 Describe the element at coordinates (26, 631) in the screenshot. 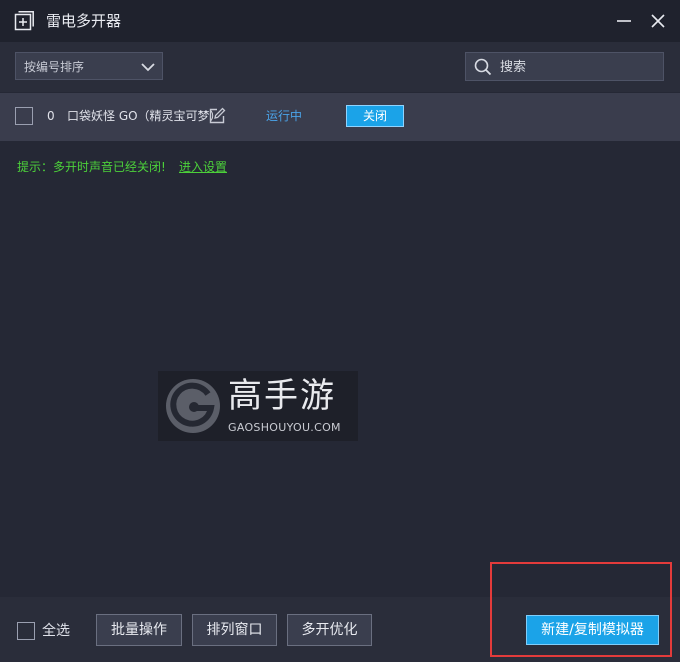

I see `select-all-checkbox` at that location.